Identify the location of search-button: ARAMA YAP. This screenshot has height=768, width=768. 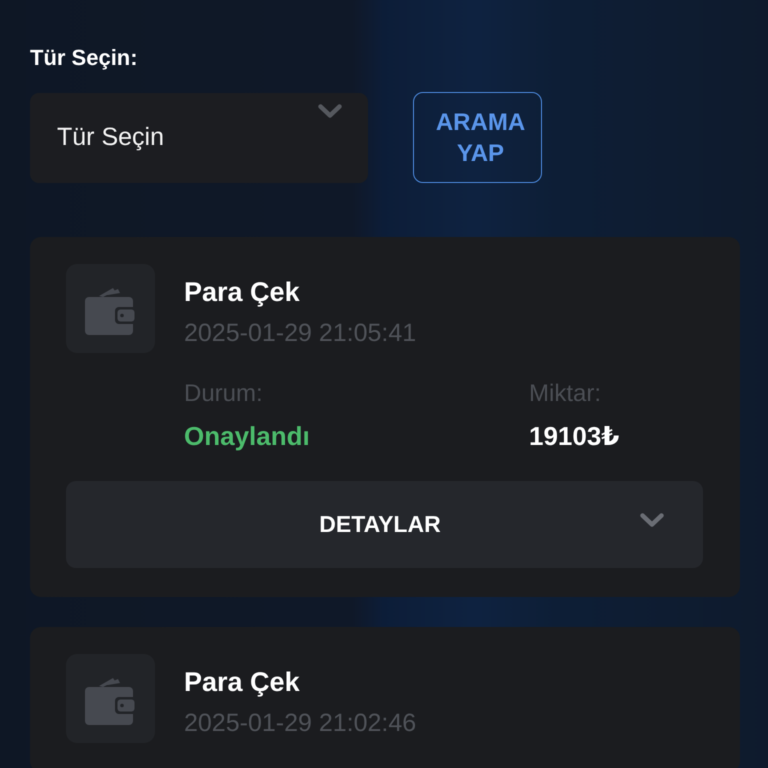
(477, 137).